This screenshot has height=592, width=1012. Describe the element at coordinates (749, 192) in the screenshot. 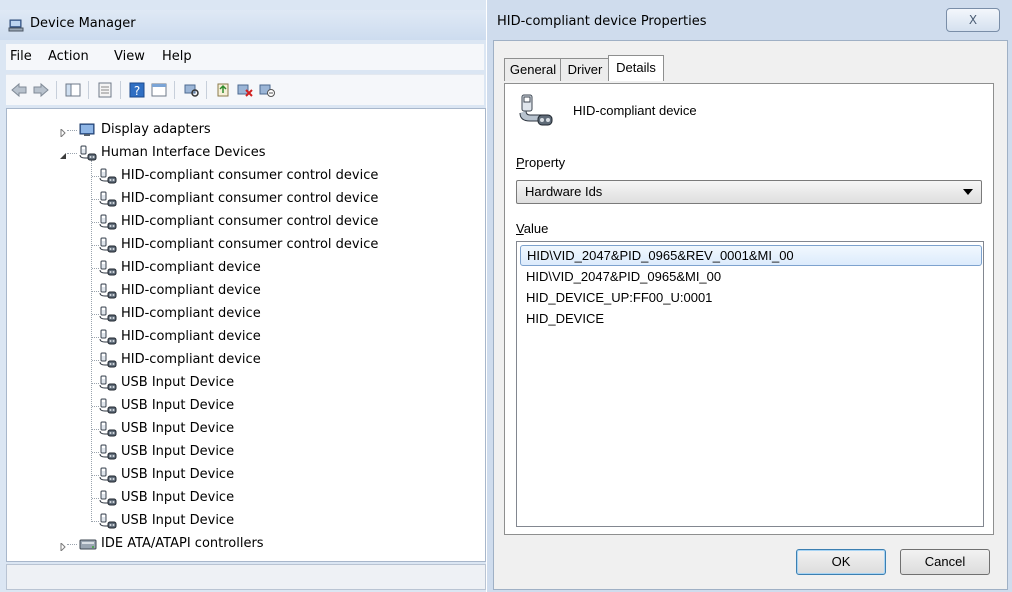

I see `property-dropdown: Hardware Ids` at that location.